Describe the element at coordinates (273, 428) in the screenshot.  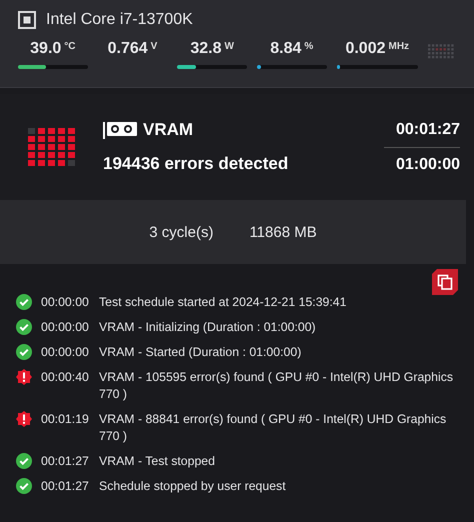
I see `log-message: VRAM - 88841 error(s) found ( GPU #0 - Intel(R) UHD Graphics 770 )` at that location.